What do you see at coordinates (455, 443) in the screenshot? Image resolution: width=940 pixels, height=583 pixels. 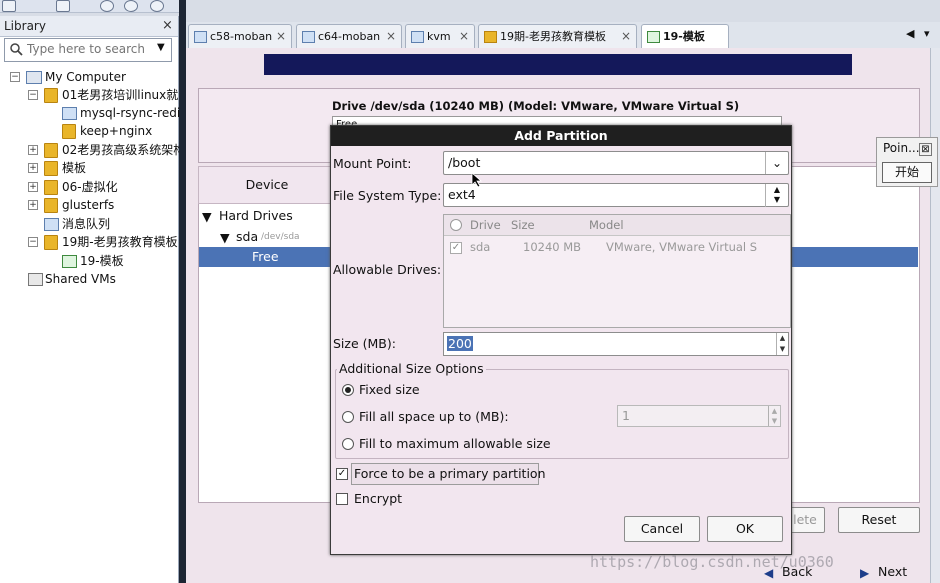 I see `fill-max-label: Fill to maximum allowable size` at bounding box center [455, 443].